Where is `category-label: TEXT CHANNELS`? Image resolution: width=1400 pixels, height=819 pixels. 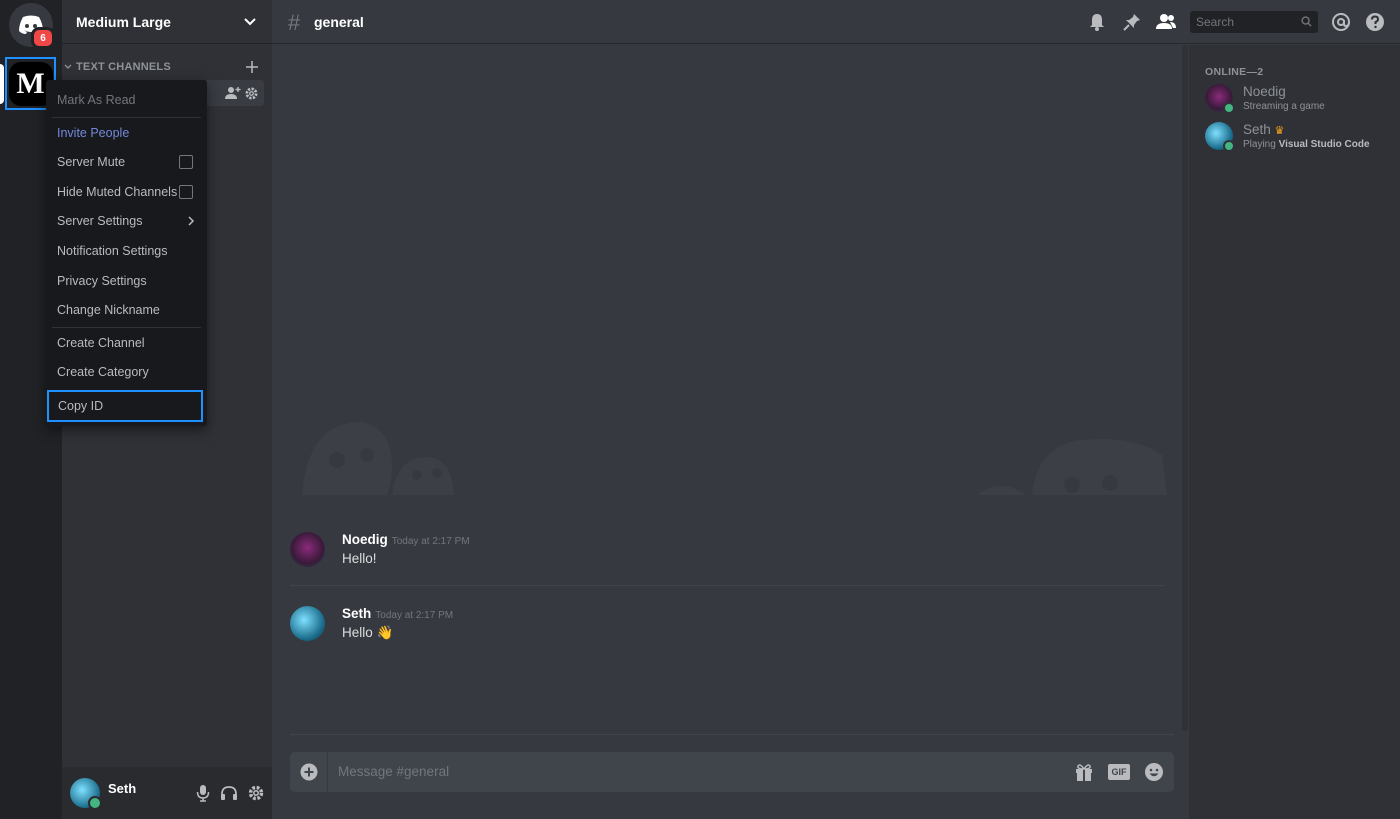
category-label: TEXT CHANNELS is located at coordinates (123, 67).